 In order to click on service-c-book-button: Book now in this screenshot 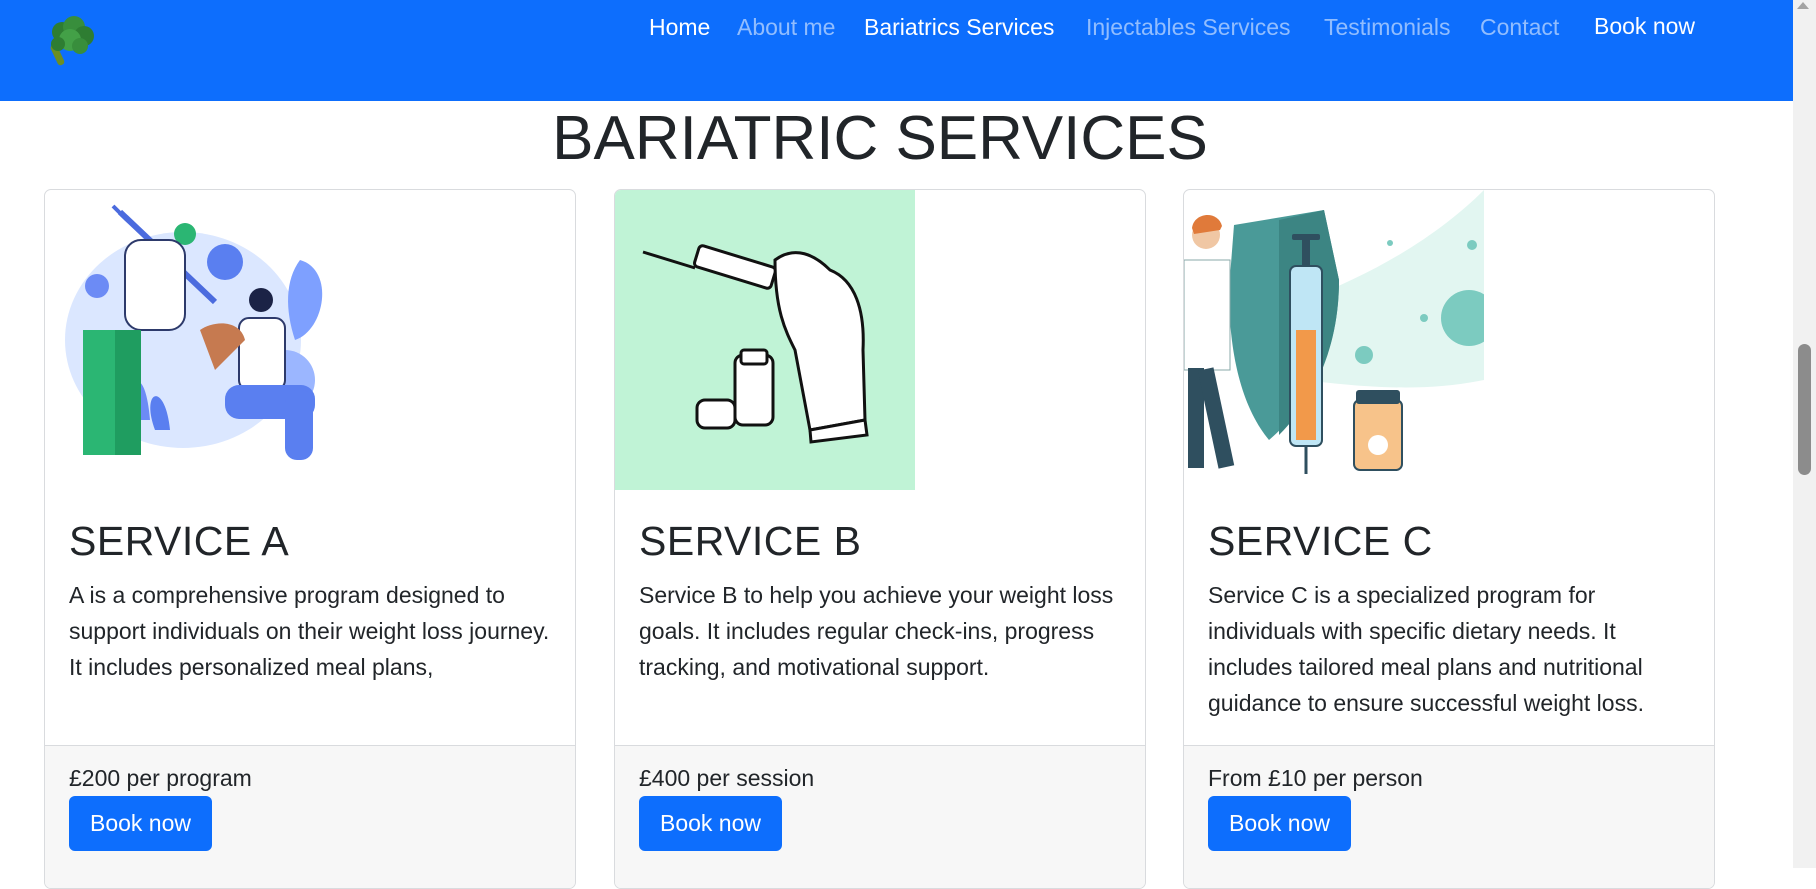, I will do `click(1279, 823)`.